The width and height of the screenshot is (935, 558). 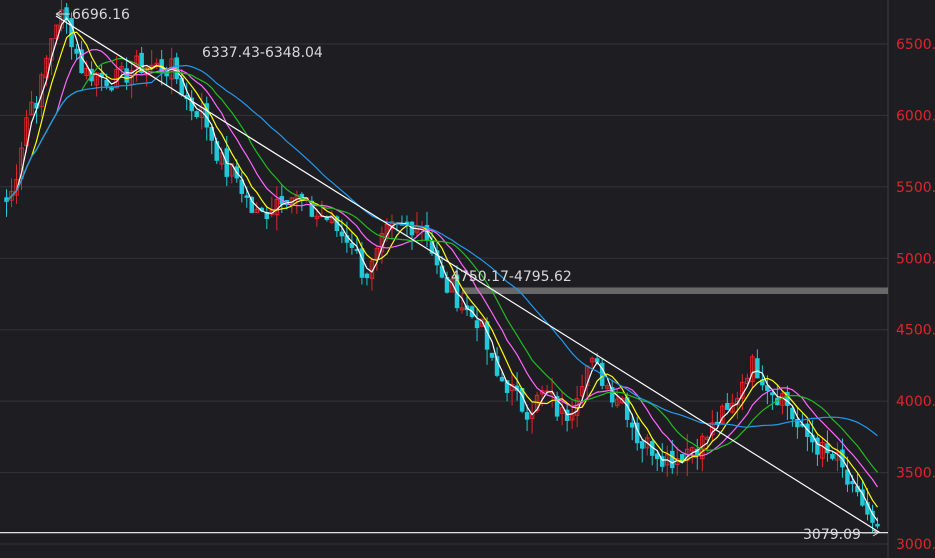 I want to click on low-arrow, so click(x=870, y=533).